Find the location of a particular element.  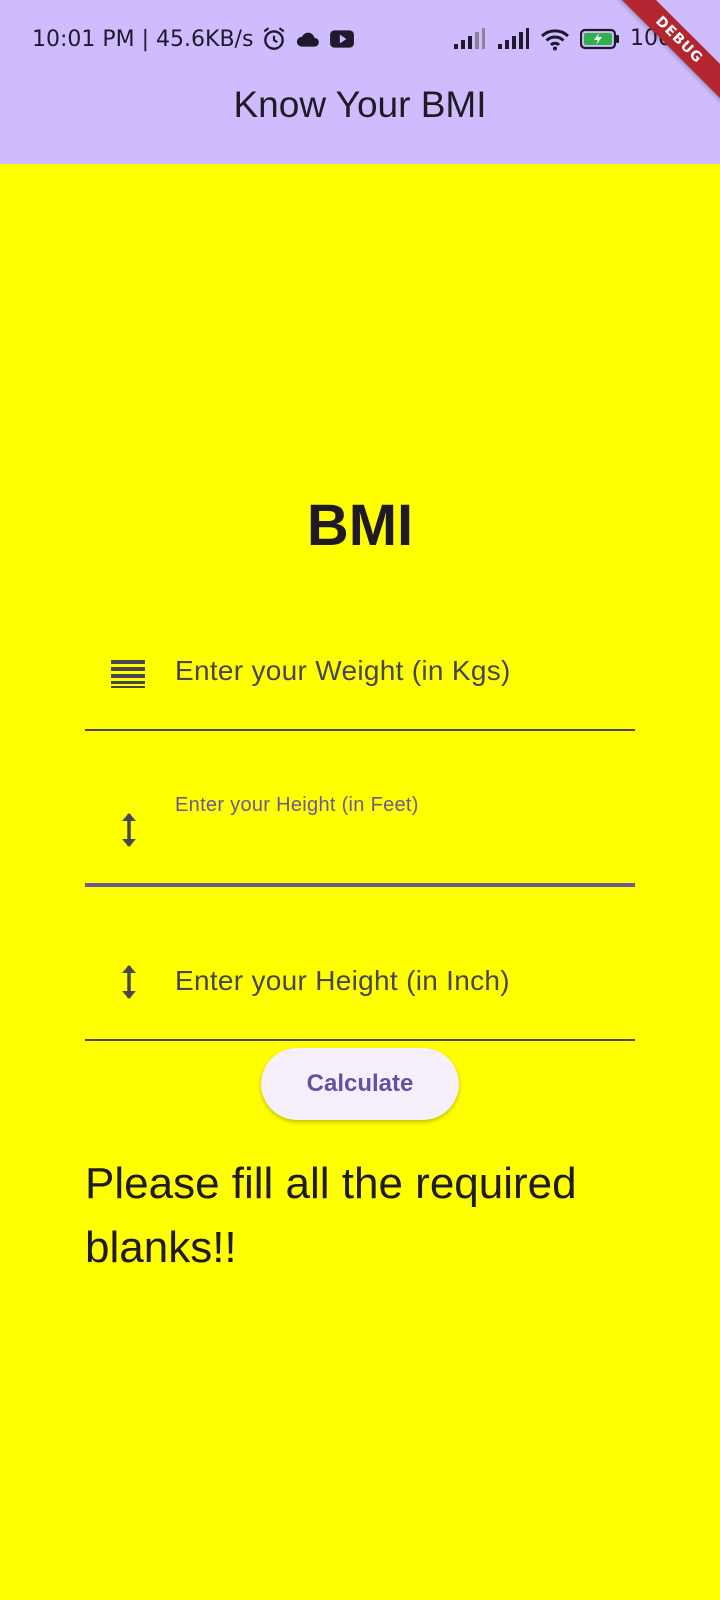

height-inch-field: Enter your Height (in Inch) is located at coordinates (360, 990).